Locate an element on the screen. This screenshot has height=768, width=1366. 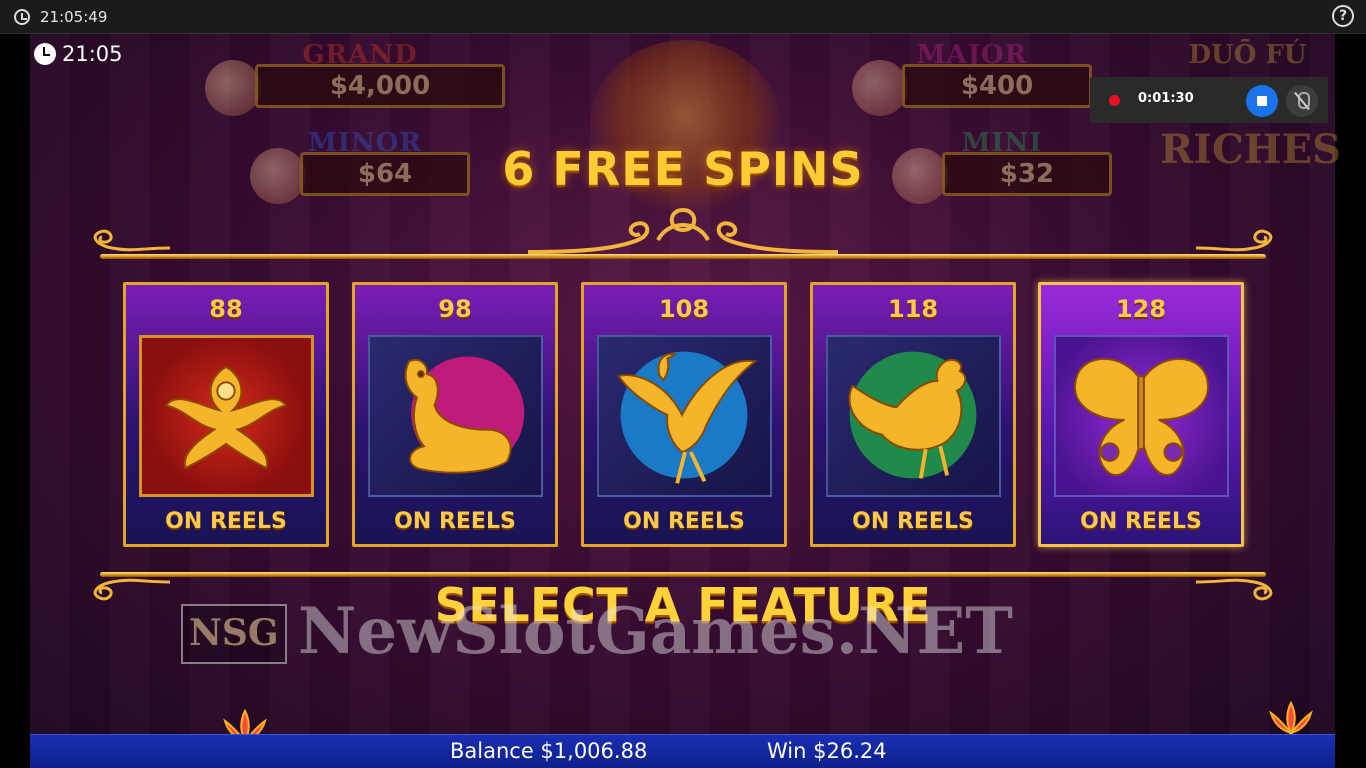
ornament-rail-bottom is located at coordinates (683, 574).